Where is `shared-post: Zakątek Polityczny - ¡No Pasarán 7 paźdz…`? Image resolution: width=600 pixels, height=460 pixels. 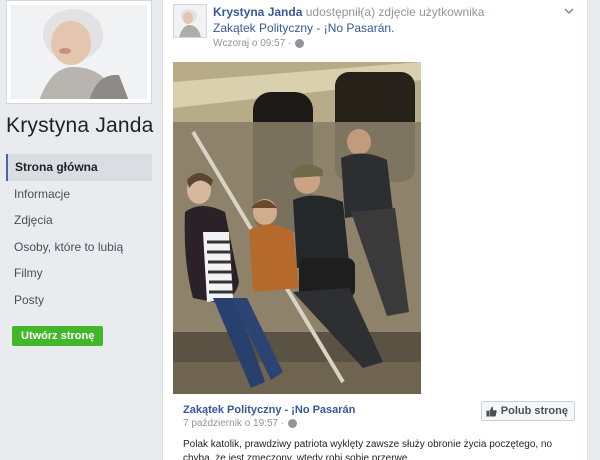 shared-post: Zakątek Polityczny - ¡No Pasarán 7 paźdz… is located at coordinates (376, 429).